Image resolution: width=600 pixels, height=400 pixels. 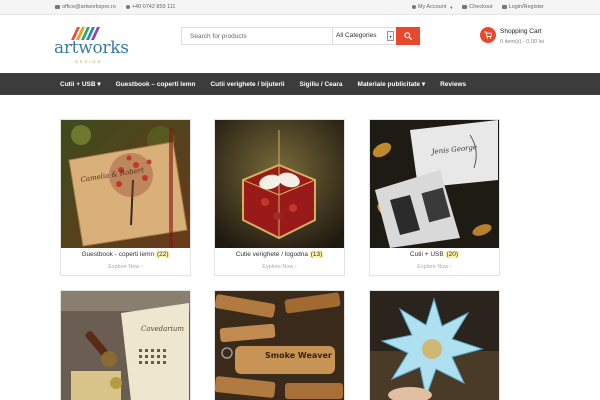 I want to click on cart-icon, so click(x=488, y=35).